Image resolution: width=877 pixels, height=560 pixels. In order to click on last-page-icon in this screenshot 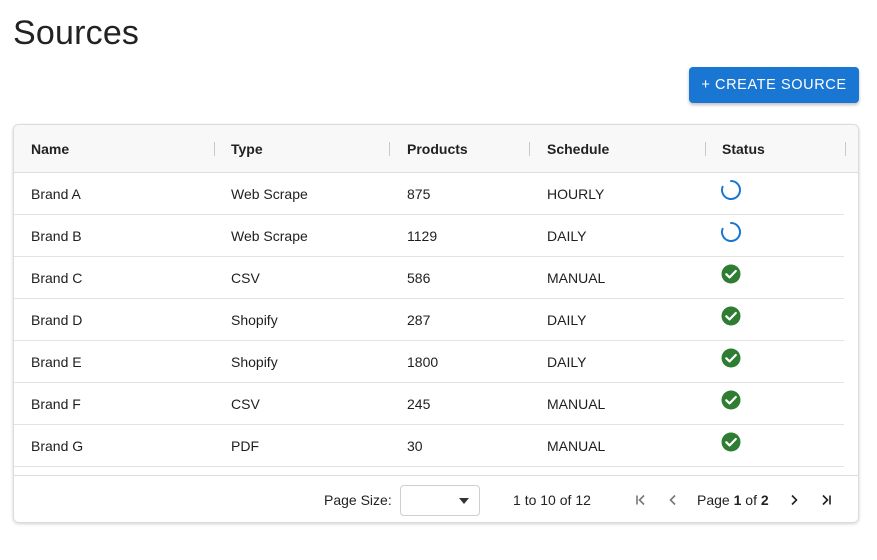, I will do `click(826, 500)`.